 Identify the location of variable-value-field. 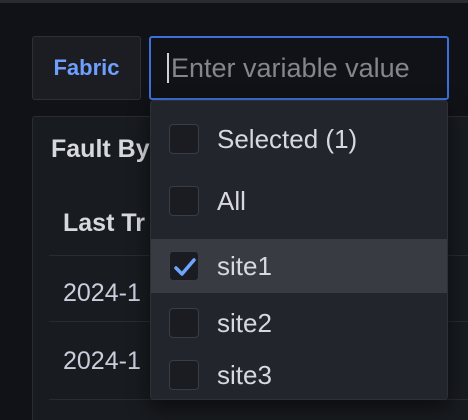
(306, 68).